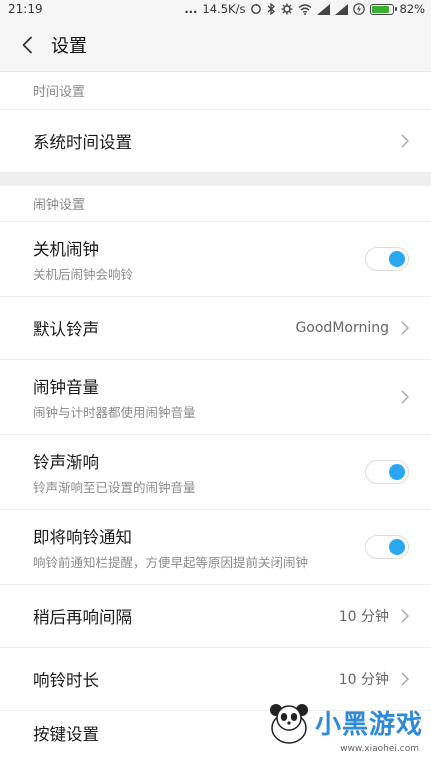 The image size is (431, 758). What do you see at coordinates (25, 9) in the screenshot?
I see `status-time: 21:19` at bounding box center [25, 9].